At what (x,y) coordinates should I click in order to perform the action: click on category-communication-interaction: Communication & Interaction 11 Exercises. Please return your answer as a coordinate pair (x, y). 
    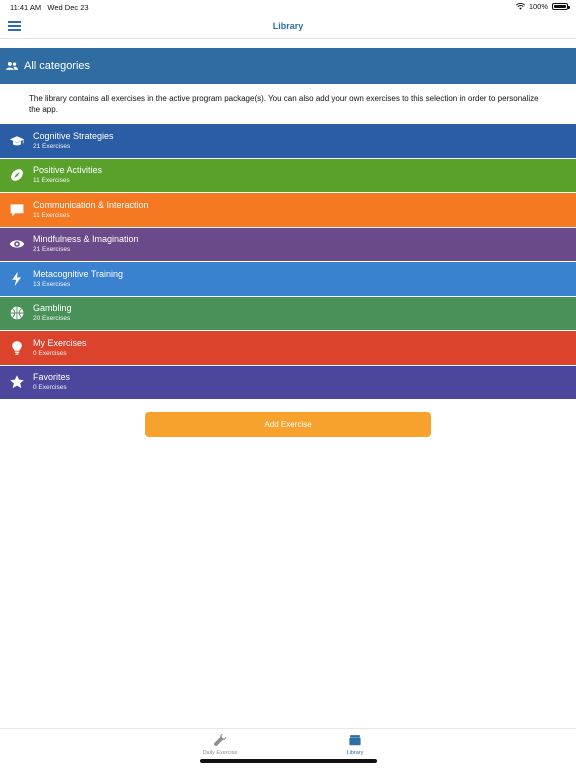
    Looking at the image, I should click on (288, 210).